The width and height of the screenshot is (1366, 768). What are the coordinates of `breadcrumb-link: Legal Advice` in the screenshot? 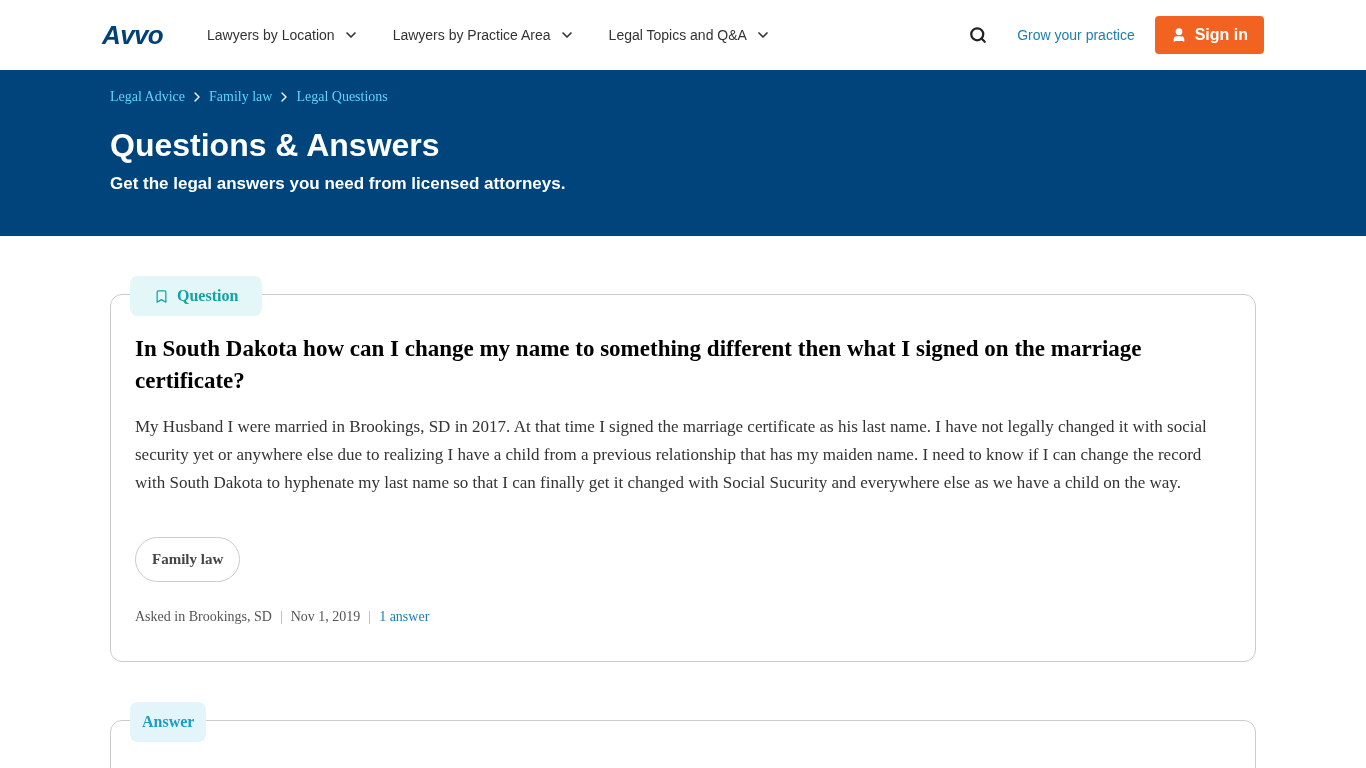 It's located at (148, 96).